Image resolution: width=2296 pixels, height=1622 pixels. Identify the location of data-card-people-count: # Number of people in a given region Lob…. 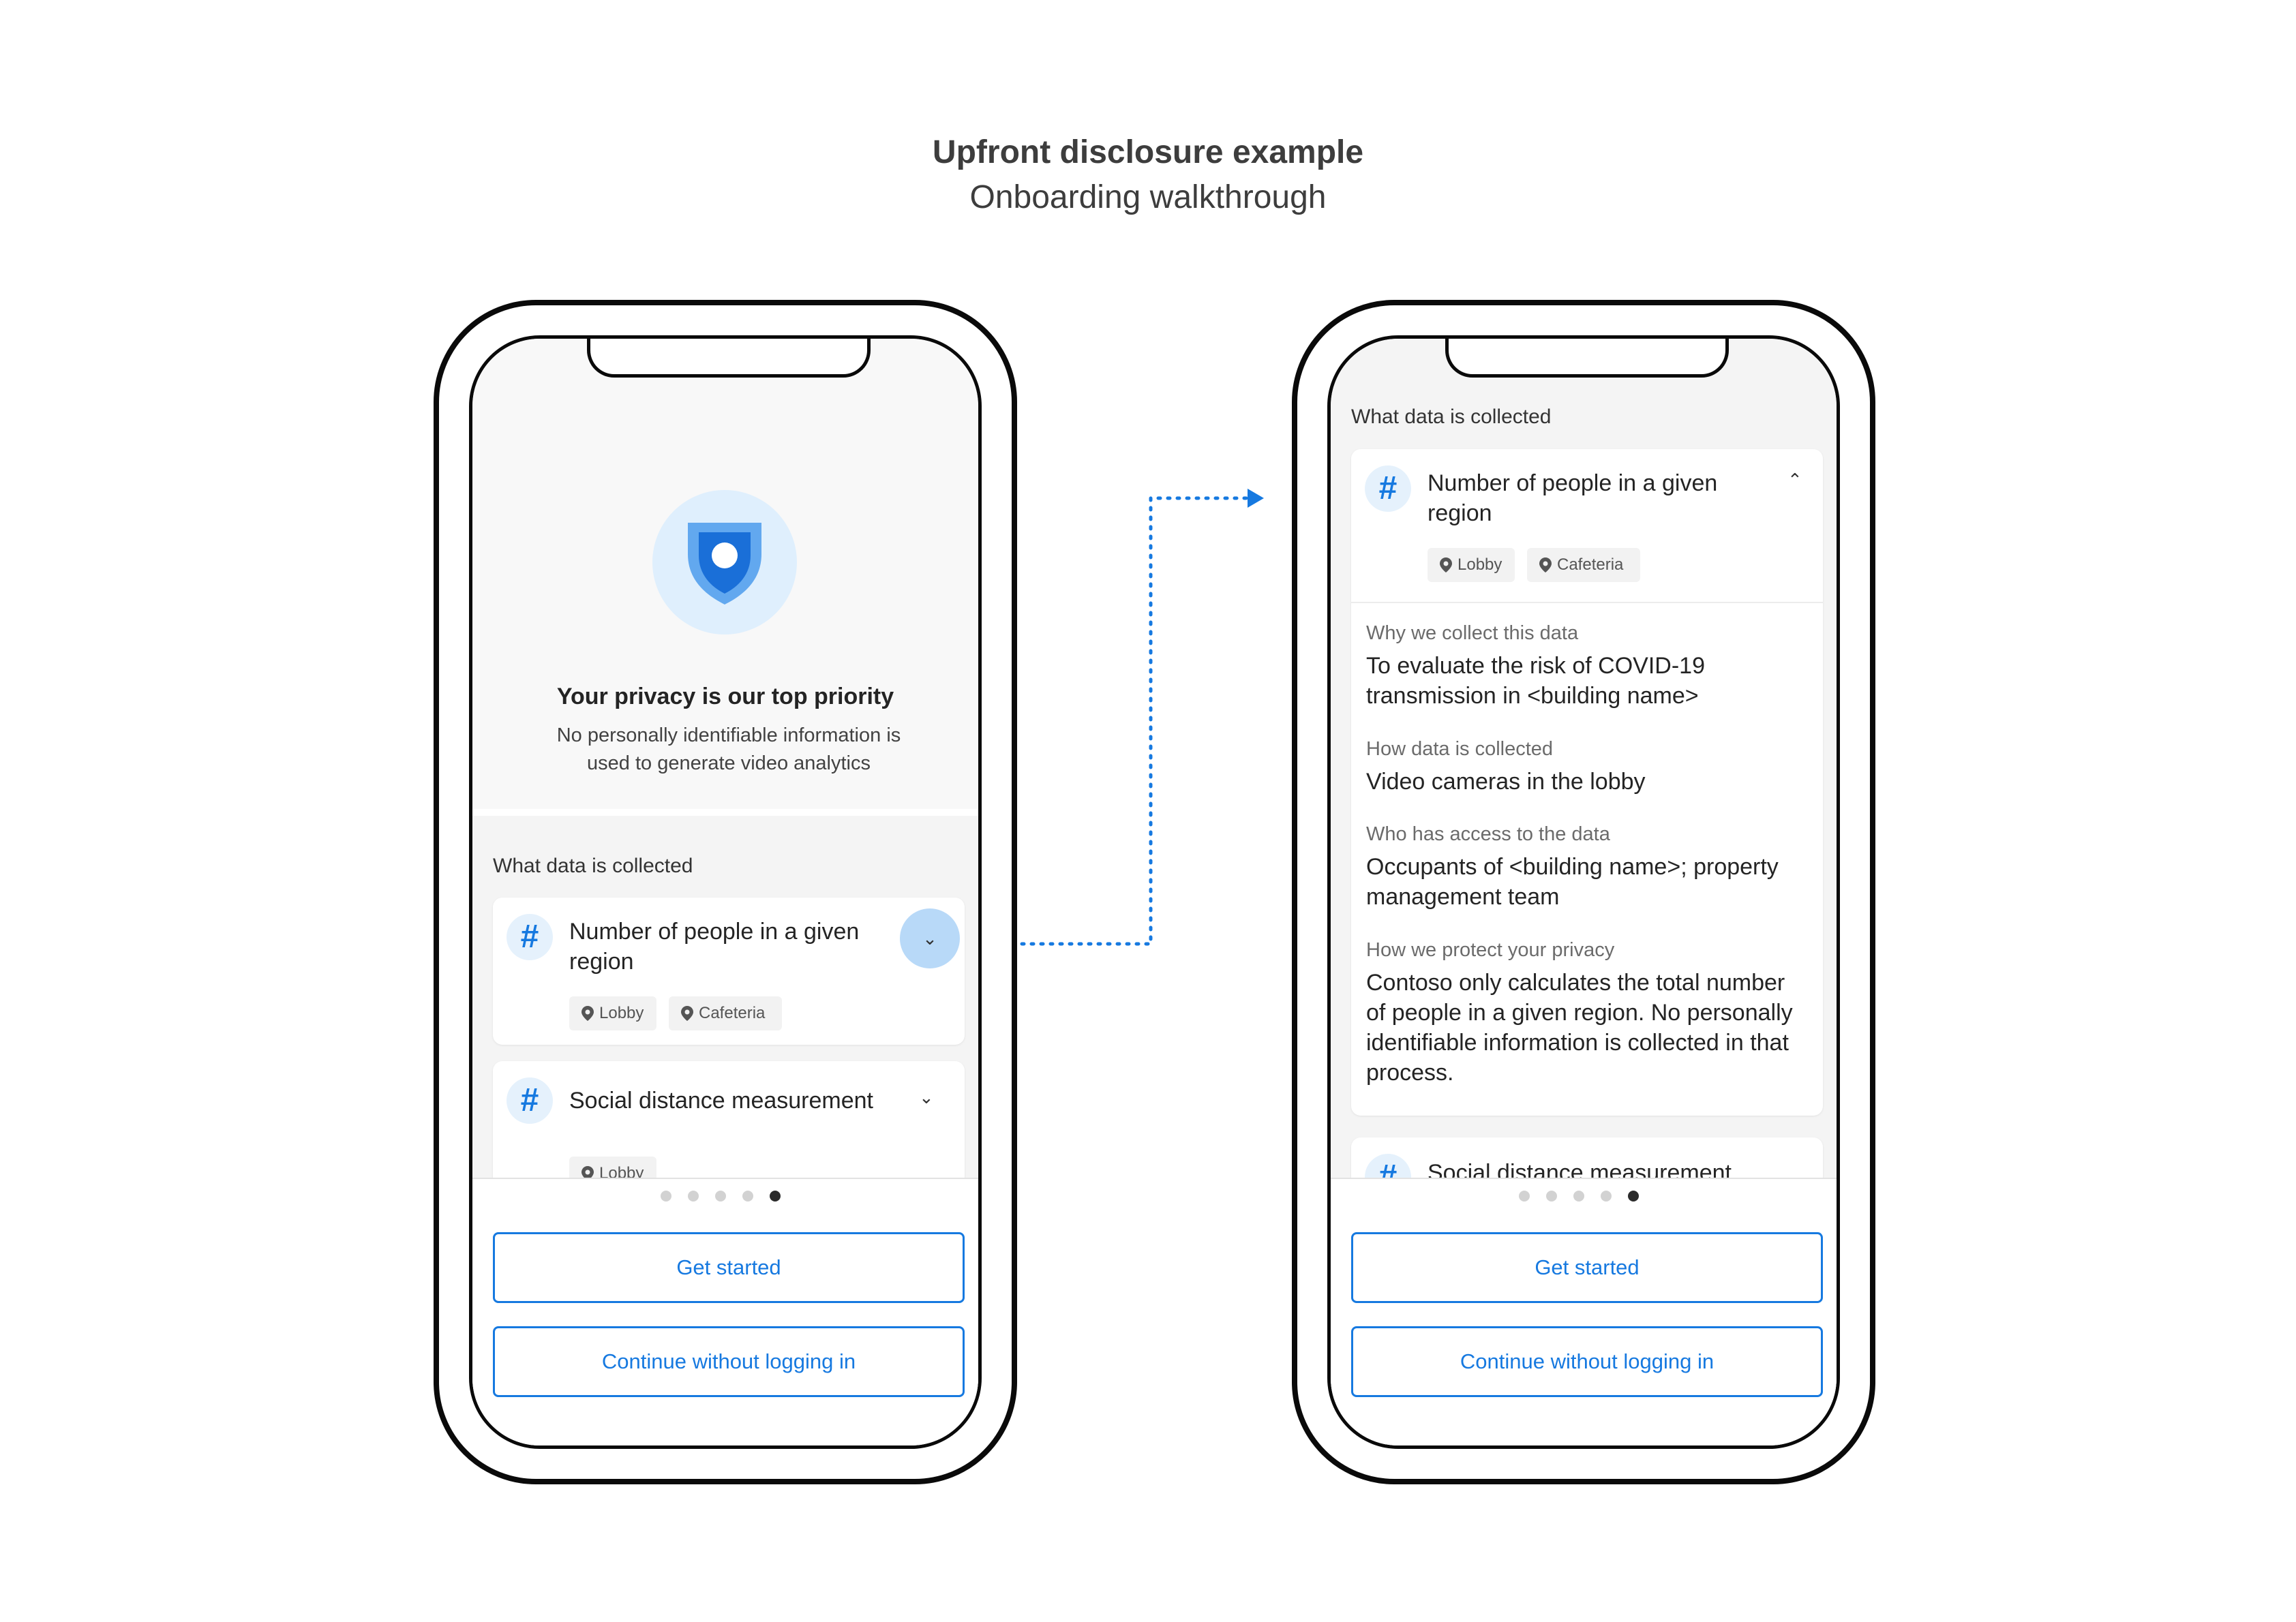
(729, 971).